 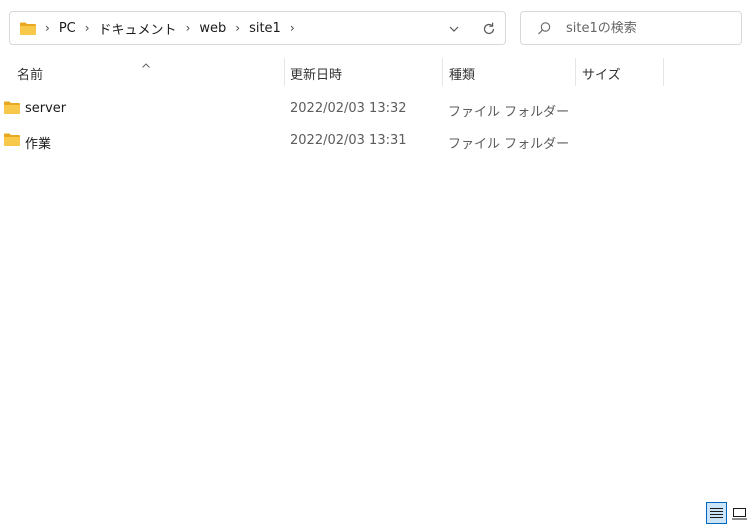 What do you see at coordinates (38, 142) in the screenshot?
I see `file-name: 作業` at bounding box center [38, 142].